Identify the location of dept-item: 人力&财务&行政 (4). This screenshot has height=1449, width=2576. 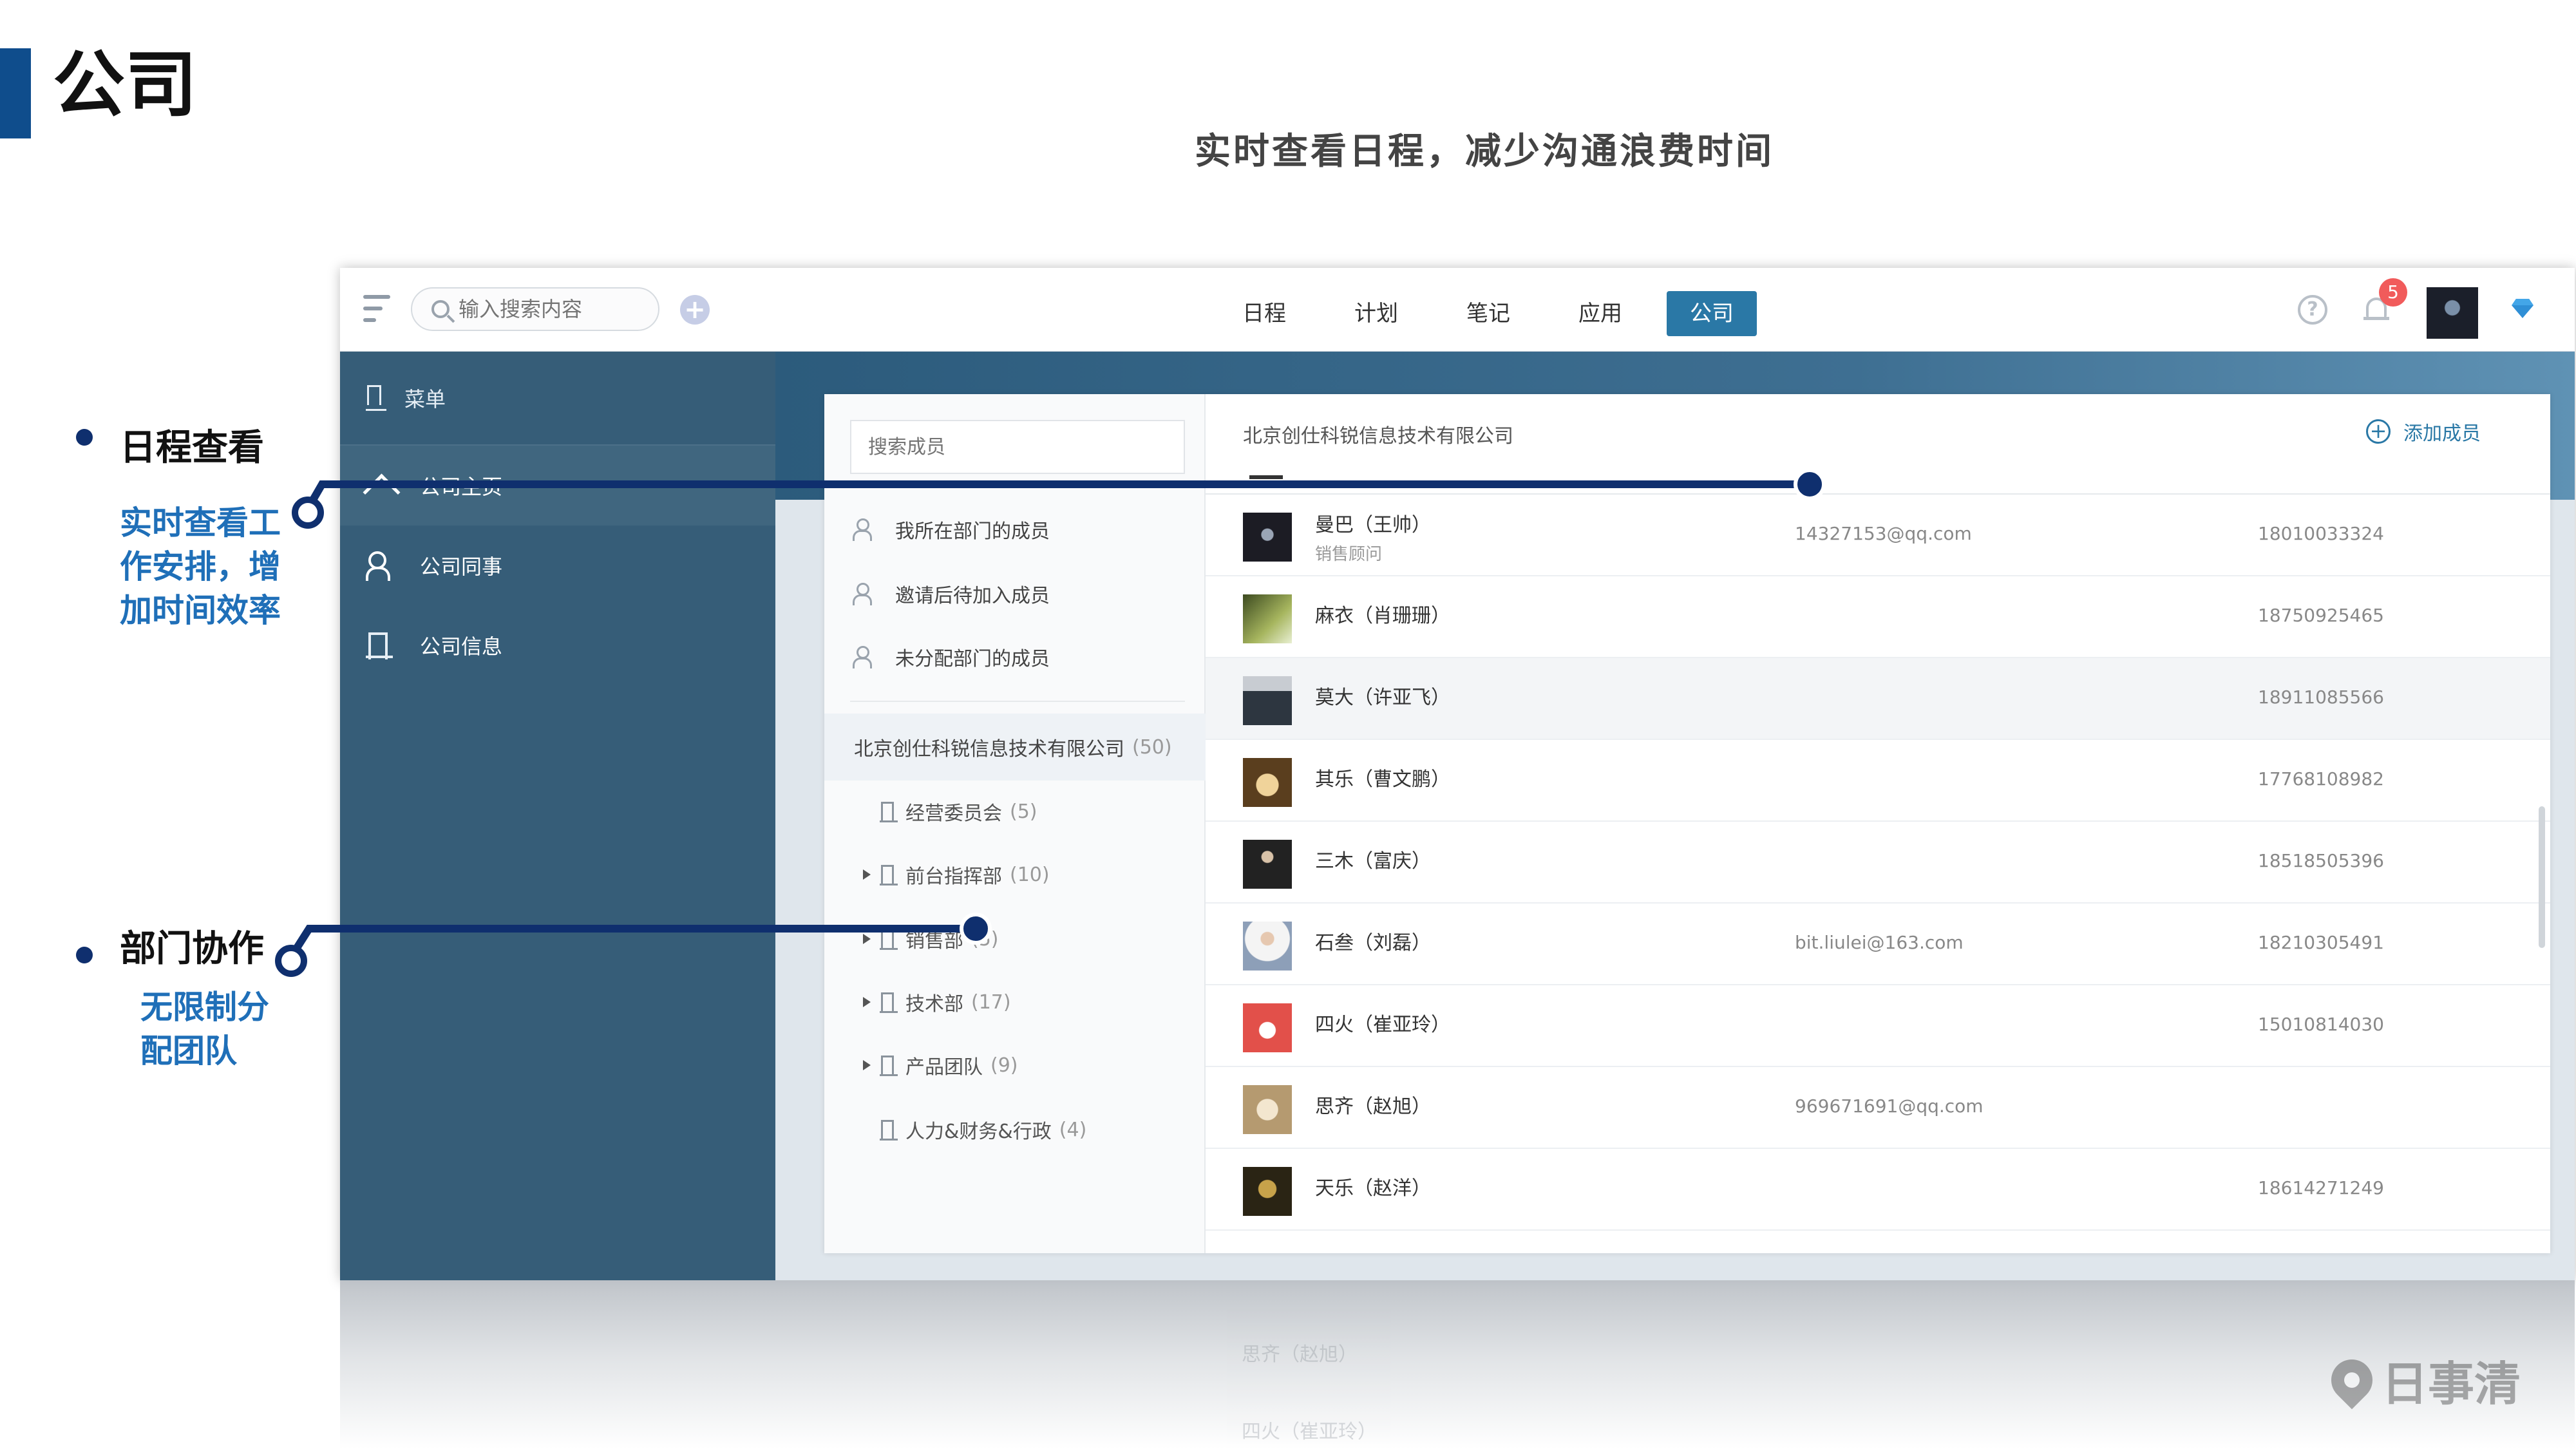
(983, 1129).